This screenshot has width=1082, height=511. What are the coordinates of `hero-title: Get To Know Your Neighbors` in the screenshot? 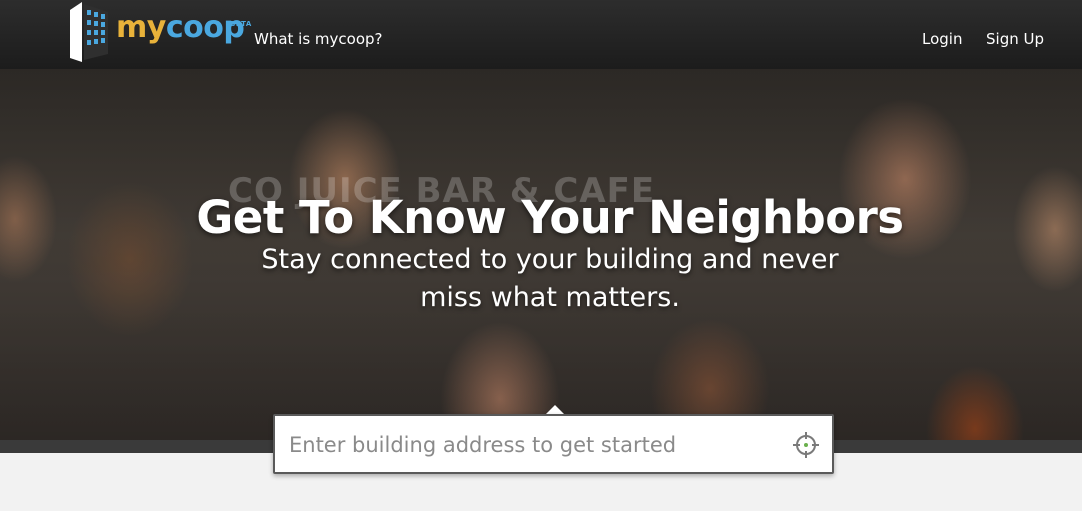 It's located at (550, 217).